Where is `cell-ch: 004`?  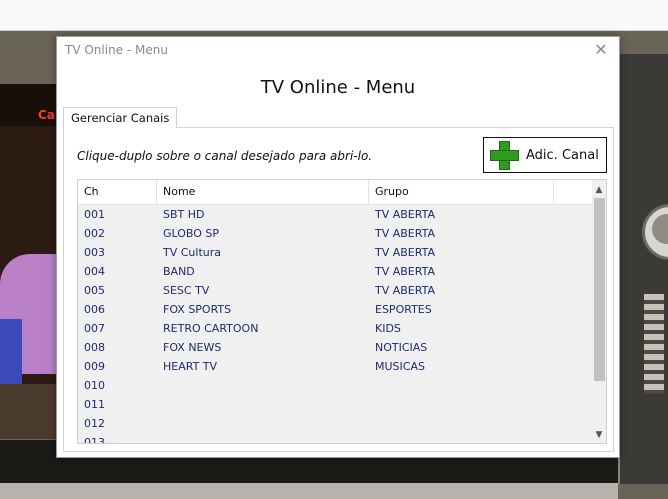
cell-ch: 004 is located at coordinates (94, 271).